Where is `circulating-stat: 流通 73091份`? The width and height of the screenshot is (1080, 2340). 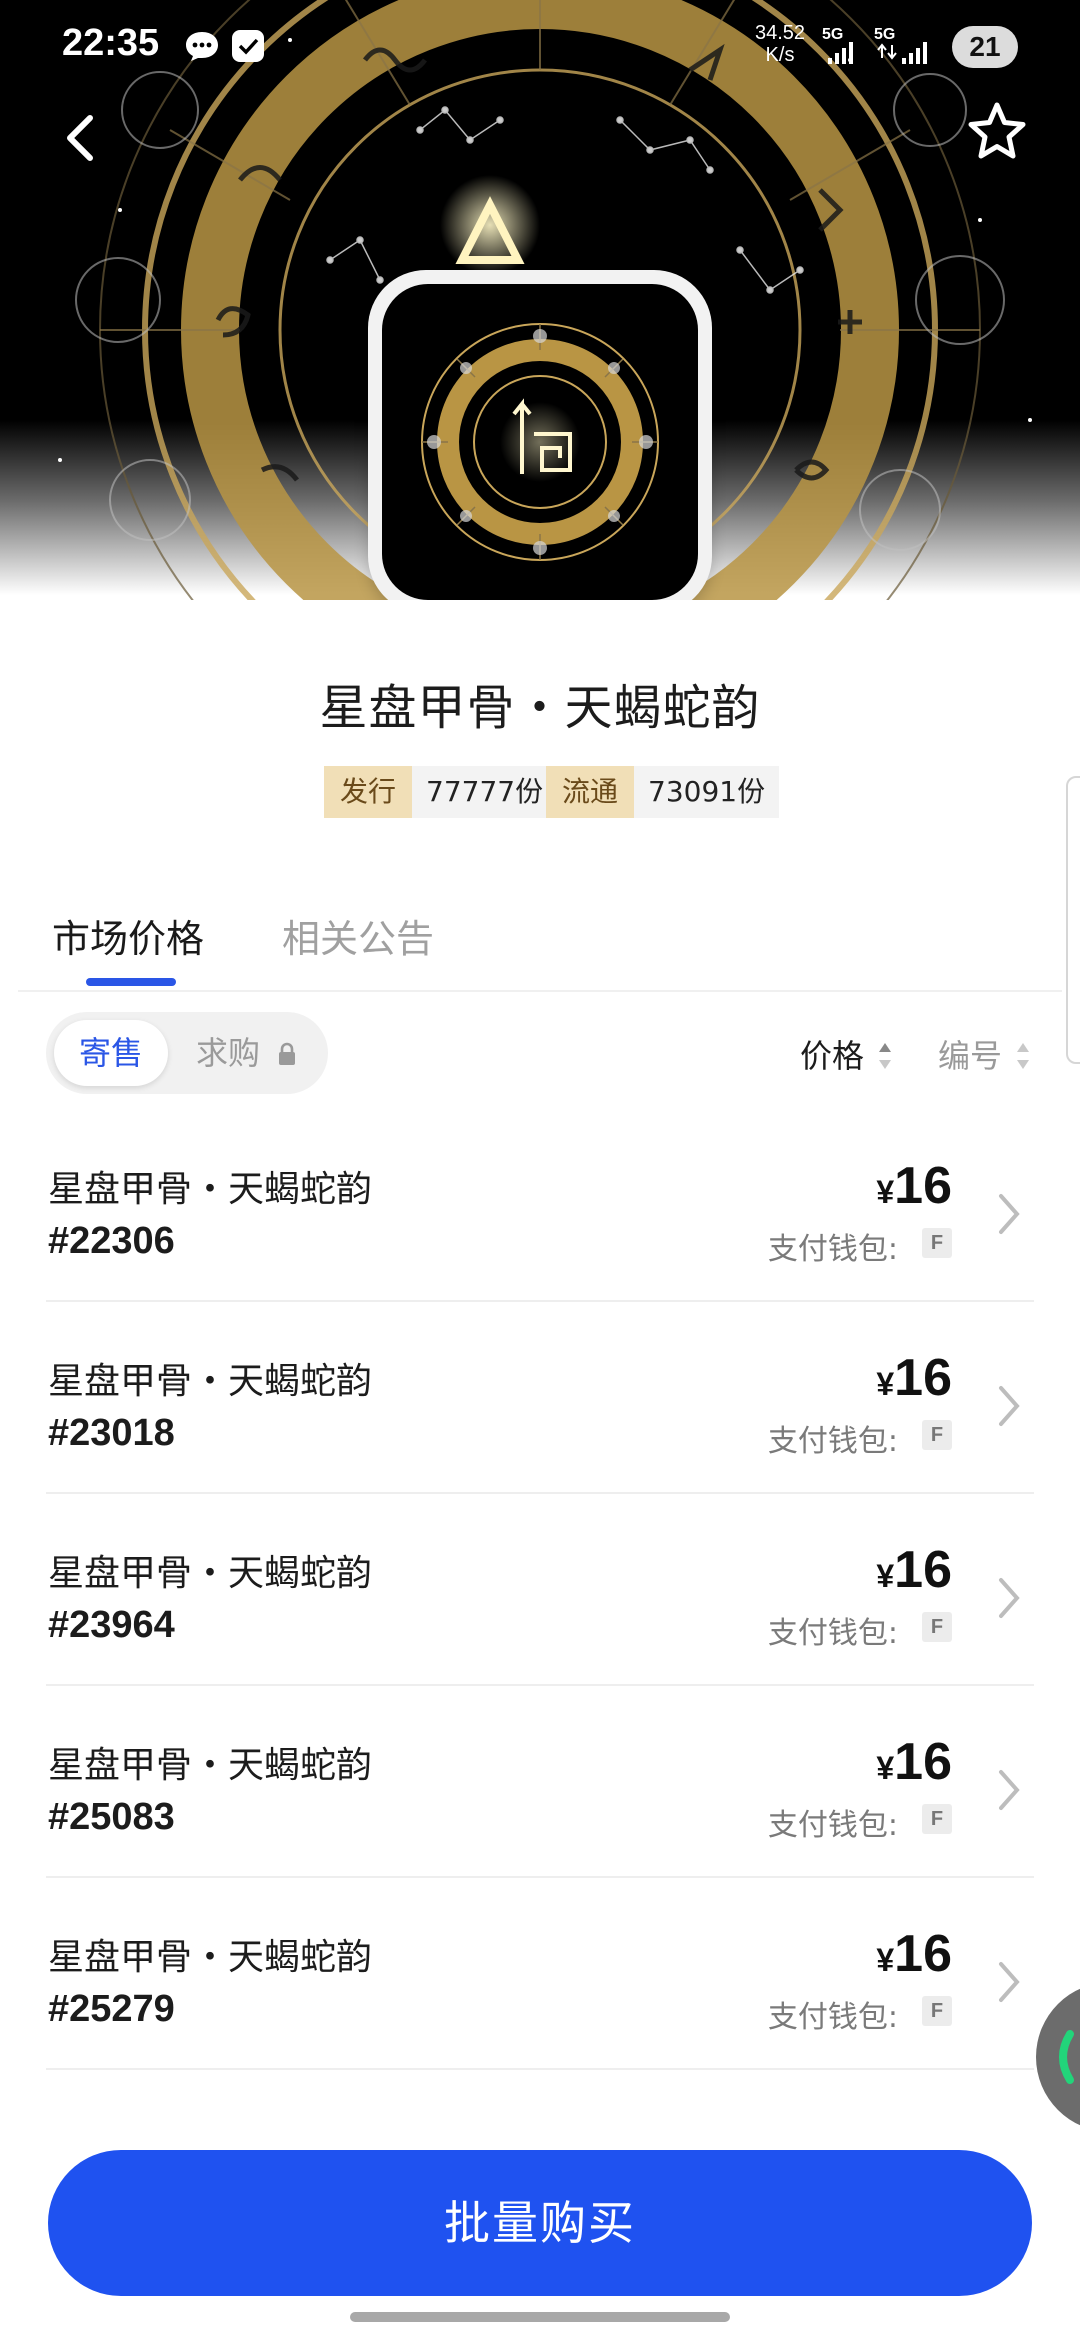 circulating-stat: 流通 73091份 is located at coordinates (663, 792).